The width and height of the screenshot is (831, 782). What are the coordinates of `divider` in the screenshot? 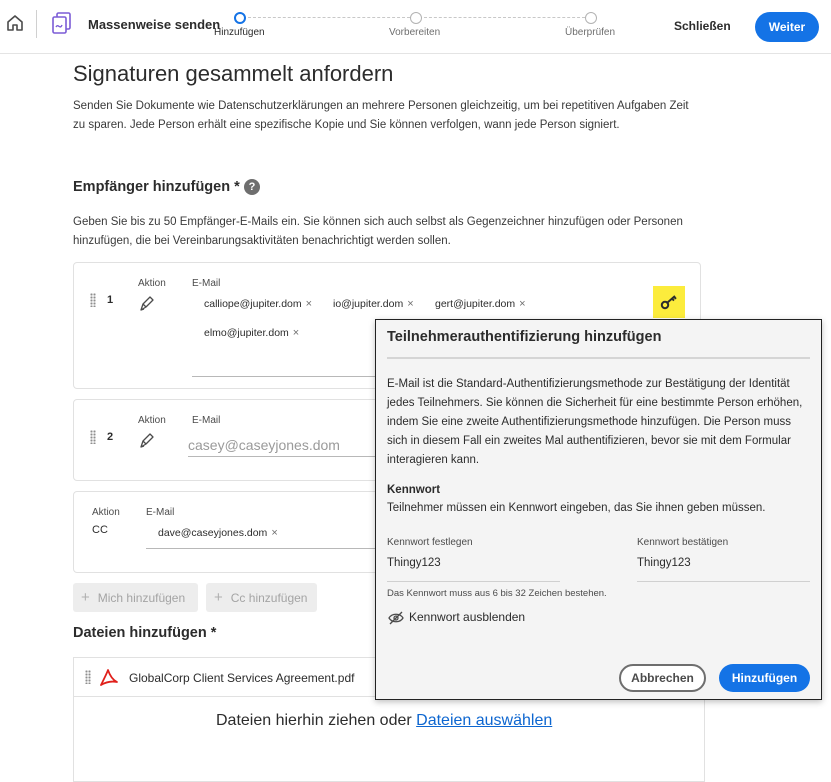 It's located at (36, 24).